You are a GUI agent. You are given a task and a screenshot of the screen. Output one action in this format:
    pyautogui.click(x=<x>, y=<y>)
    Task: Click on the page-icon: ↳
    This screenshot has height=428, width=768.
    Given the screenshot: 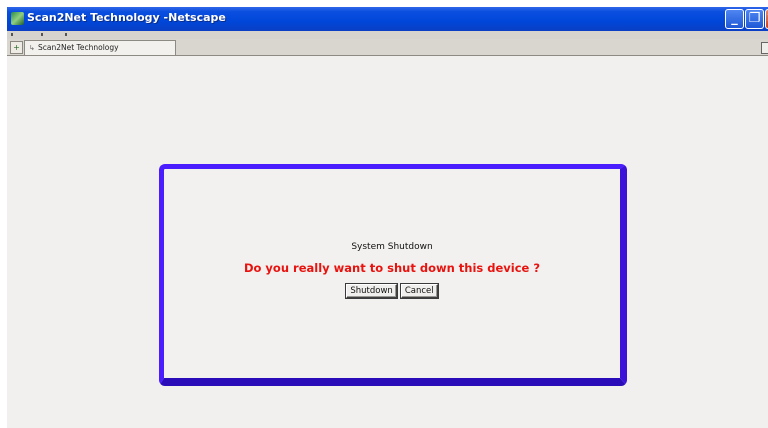 What is the action you would take?
    pyautogui.click(x=32, y=48)
    